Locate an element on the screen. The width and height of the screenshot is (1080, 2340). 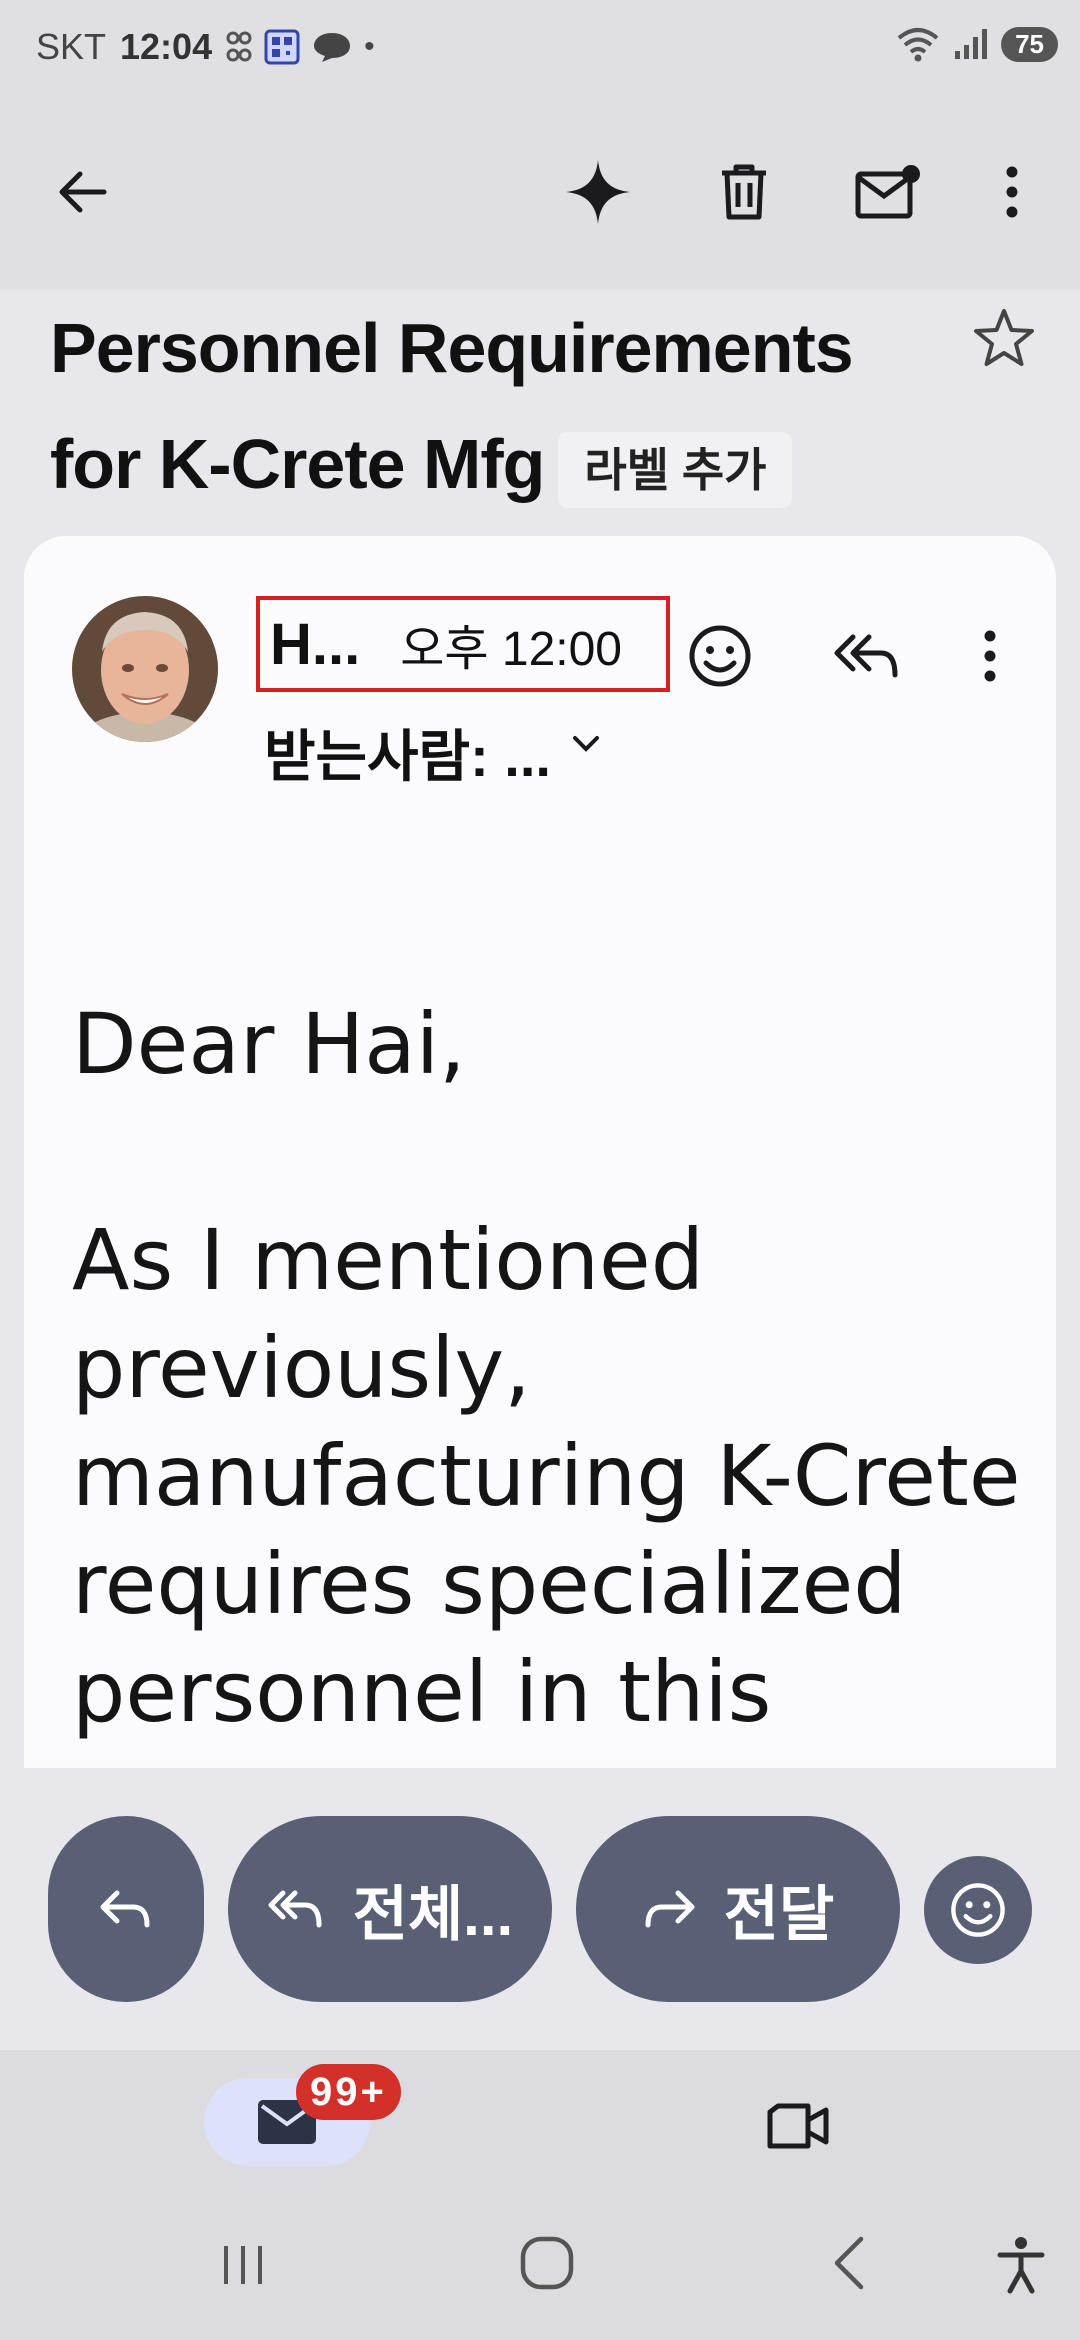
mail-unread-icon is located at coordinates (887, 192).